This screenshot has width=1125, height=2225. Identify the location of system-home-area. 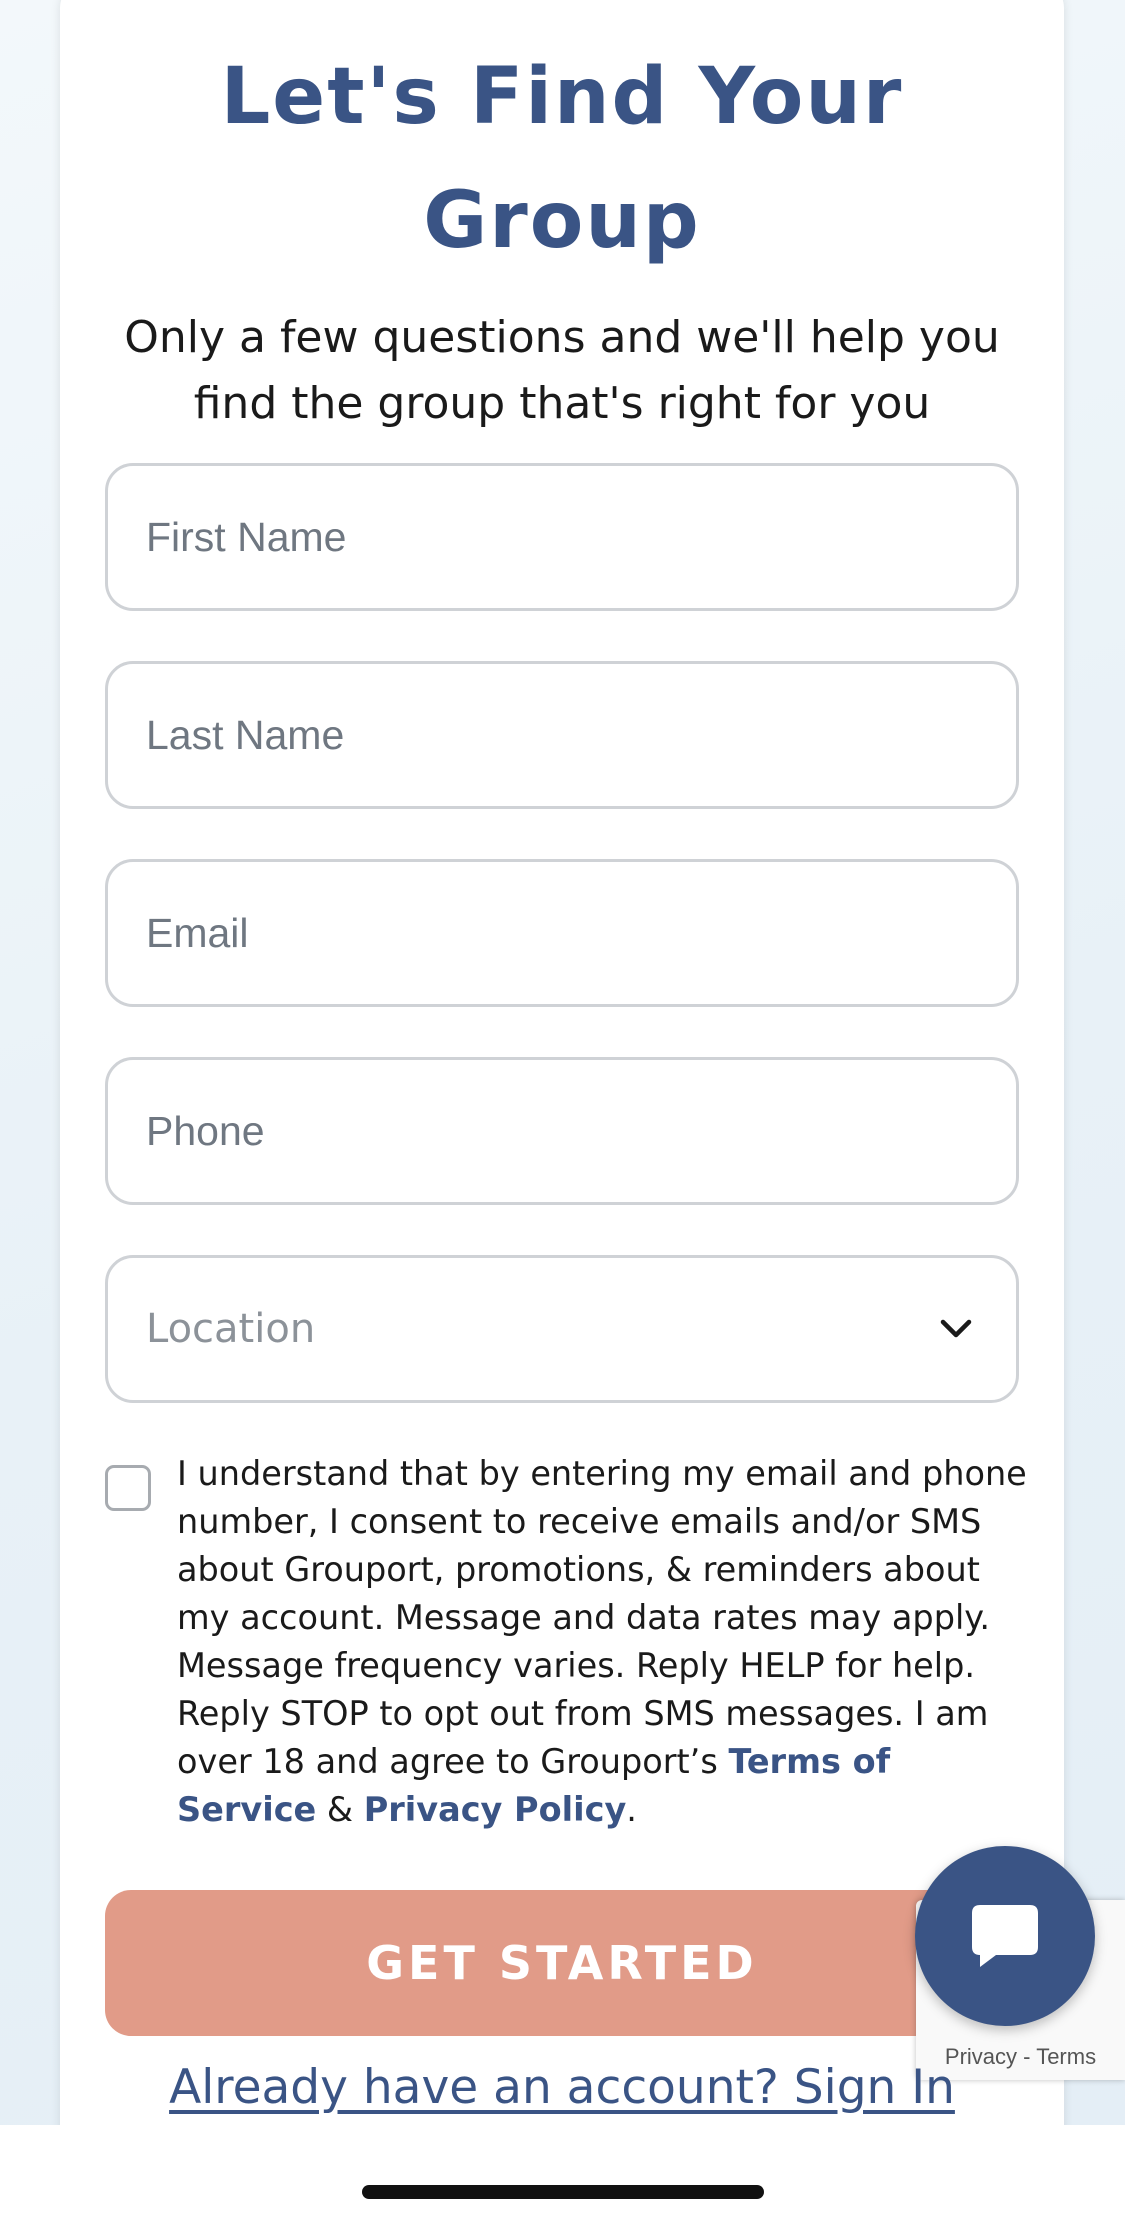
(562, 2175).